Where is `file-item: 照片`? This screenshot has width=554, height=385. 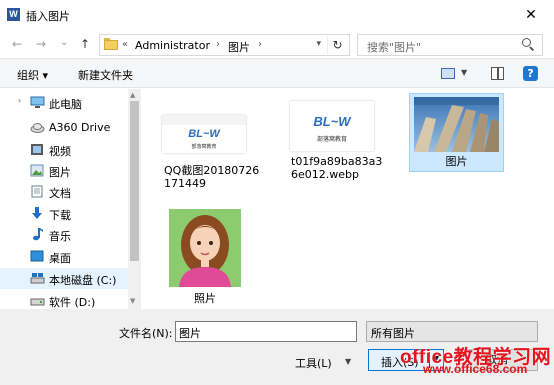 file-item: 照片 is located at coordinates (215, 257).